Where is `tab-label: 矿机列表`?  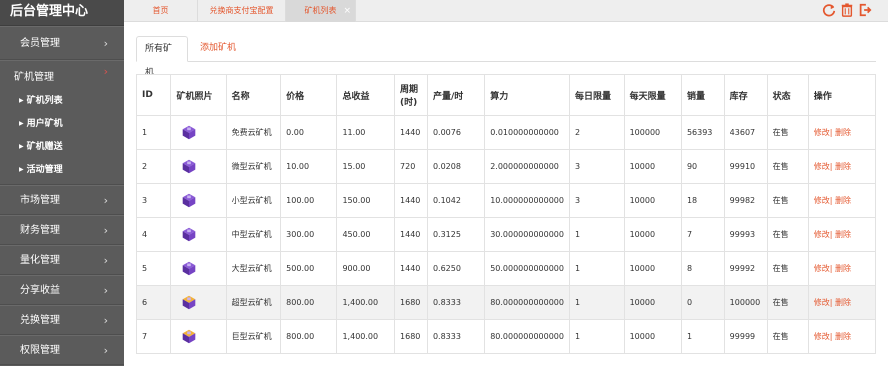 tab-label: 矿机列表 is located at coordinates (320, 10).